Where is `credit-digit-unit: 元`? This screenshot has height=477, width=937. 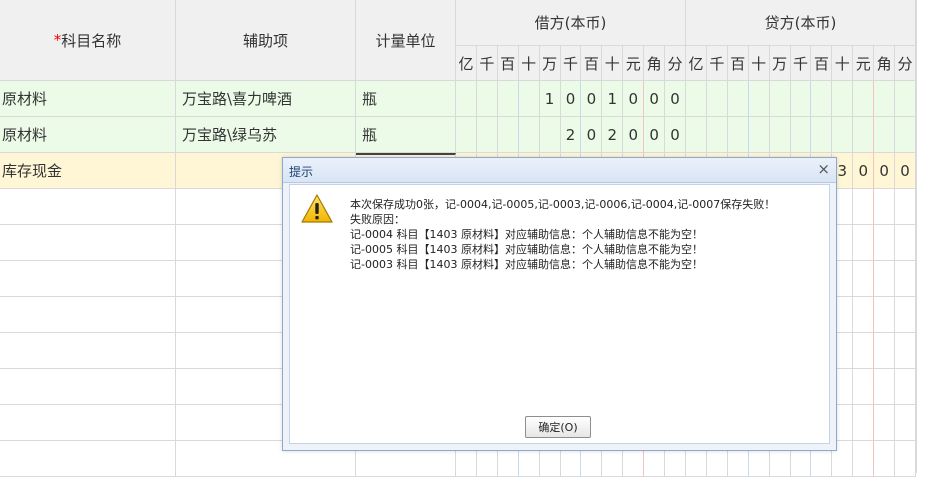
credit-digit-unit: 元 is located at coordinates (864, 63).